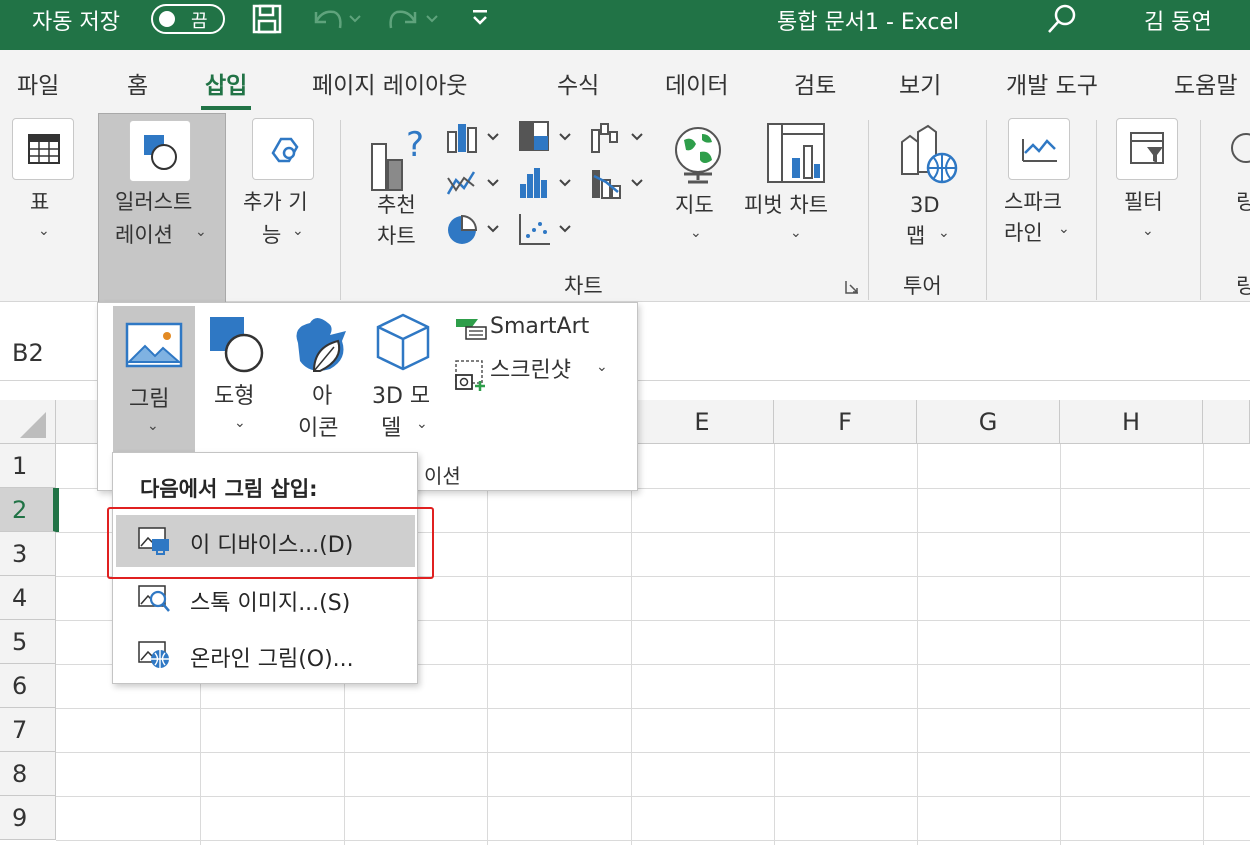  I want to click on tab-page-layout: 페이지 레이아웃, so click(389, 83).